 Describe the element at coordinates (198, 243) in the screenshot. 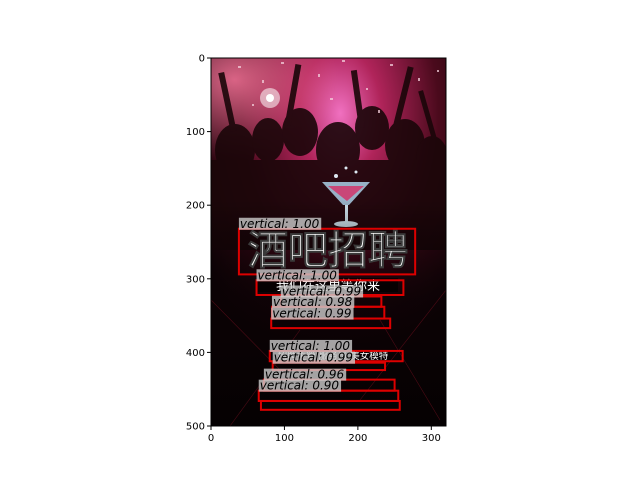

I see `y-axis: 0 100 200 300 400 500` at that location.